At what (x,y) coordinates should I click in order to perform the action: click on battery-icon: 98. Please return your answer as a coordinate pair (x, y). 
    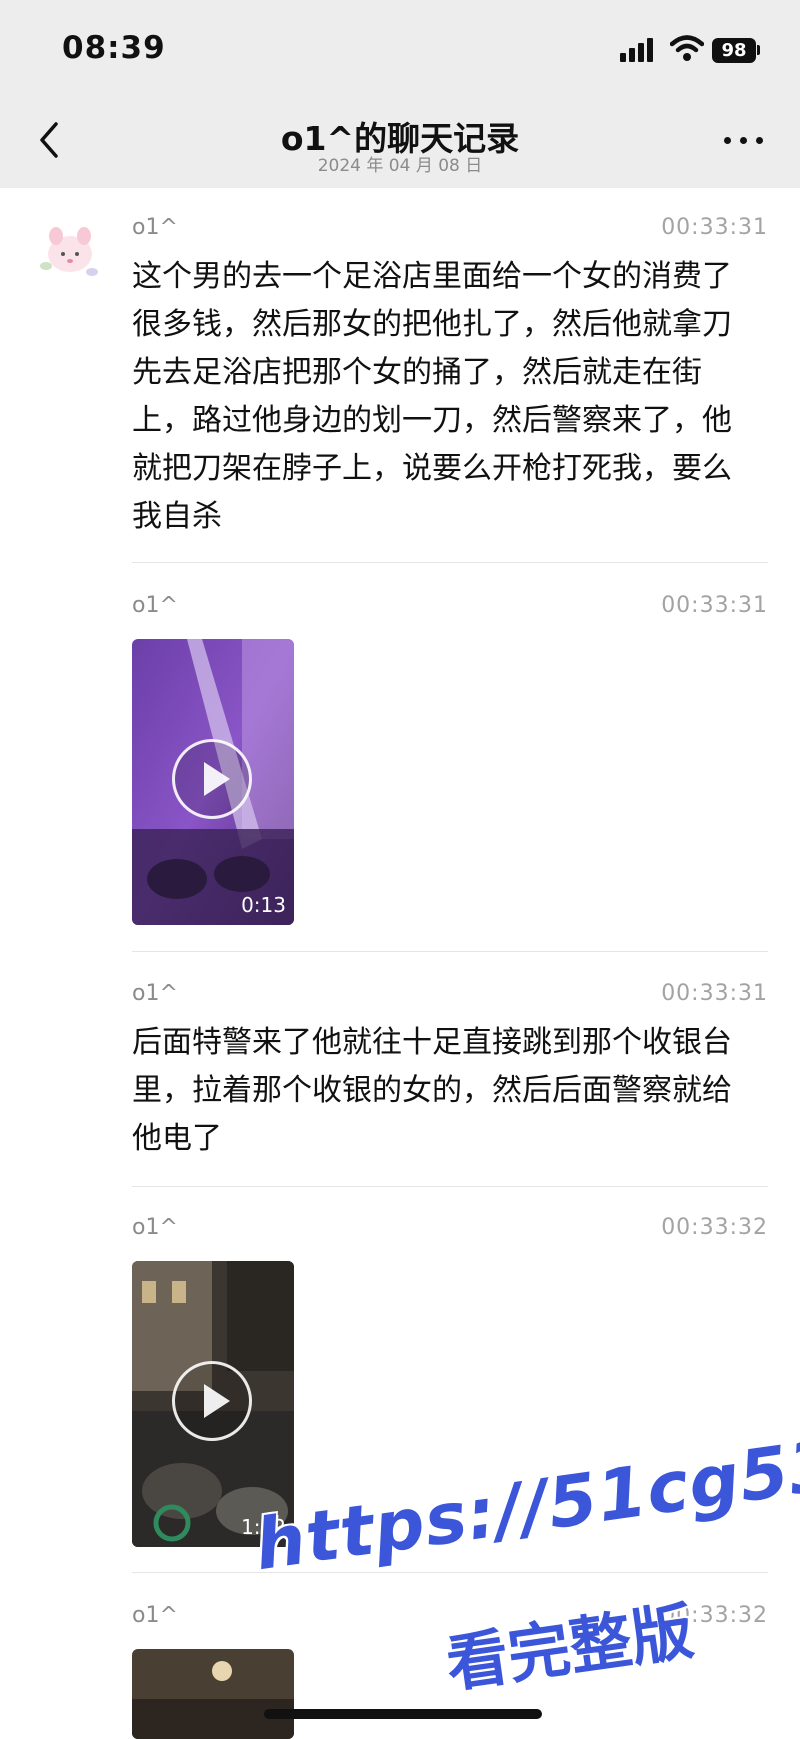
    Looking at the image, I should click on (734, 50).